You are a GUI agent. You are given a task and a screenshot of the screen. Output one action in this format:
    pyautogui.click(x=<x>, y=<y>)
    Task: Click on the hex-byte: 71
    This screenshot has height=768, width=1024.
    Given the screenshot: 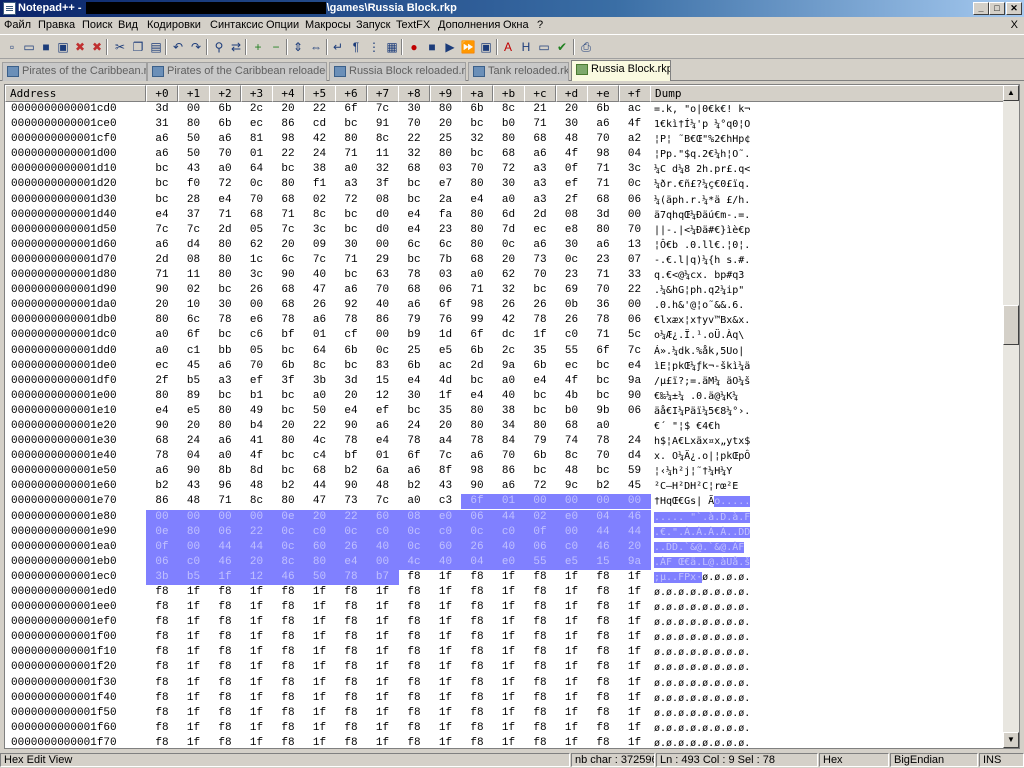 What is the action you would take?
    pyautogui.click(x=603, y=169)
    